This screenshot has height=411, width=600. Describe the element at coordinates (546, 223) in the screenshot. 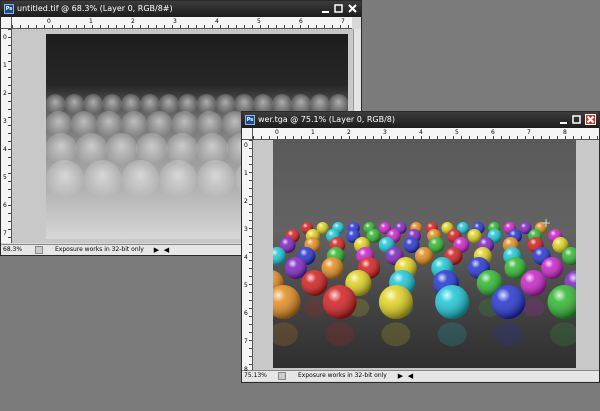

I see `crosshair-cursor-icon: +` at that location.